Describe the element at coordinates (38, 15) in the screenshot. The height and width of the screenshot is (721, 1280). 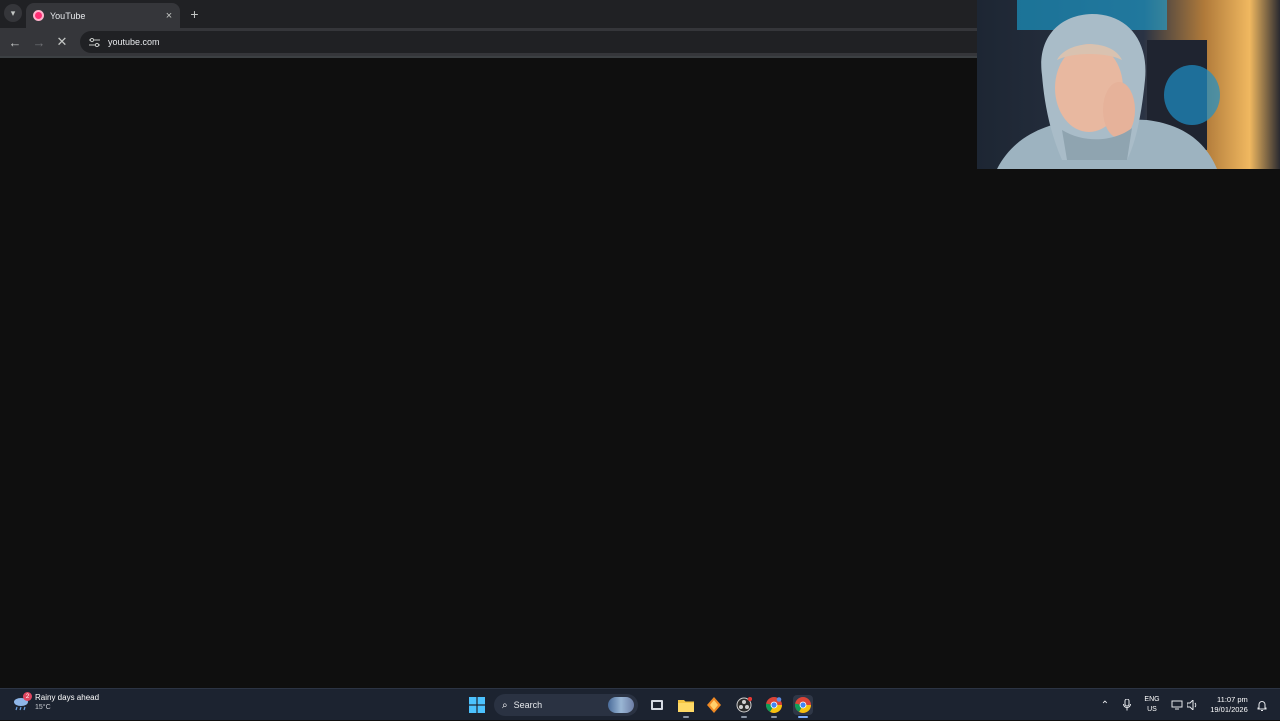
I see `youtube-favicon-icon` at that location.